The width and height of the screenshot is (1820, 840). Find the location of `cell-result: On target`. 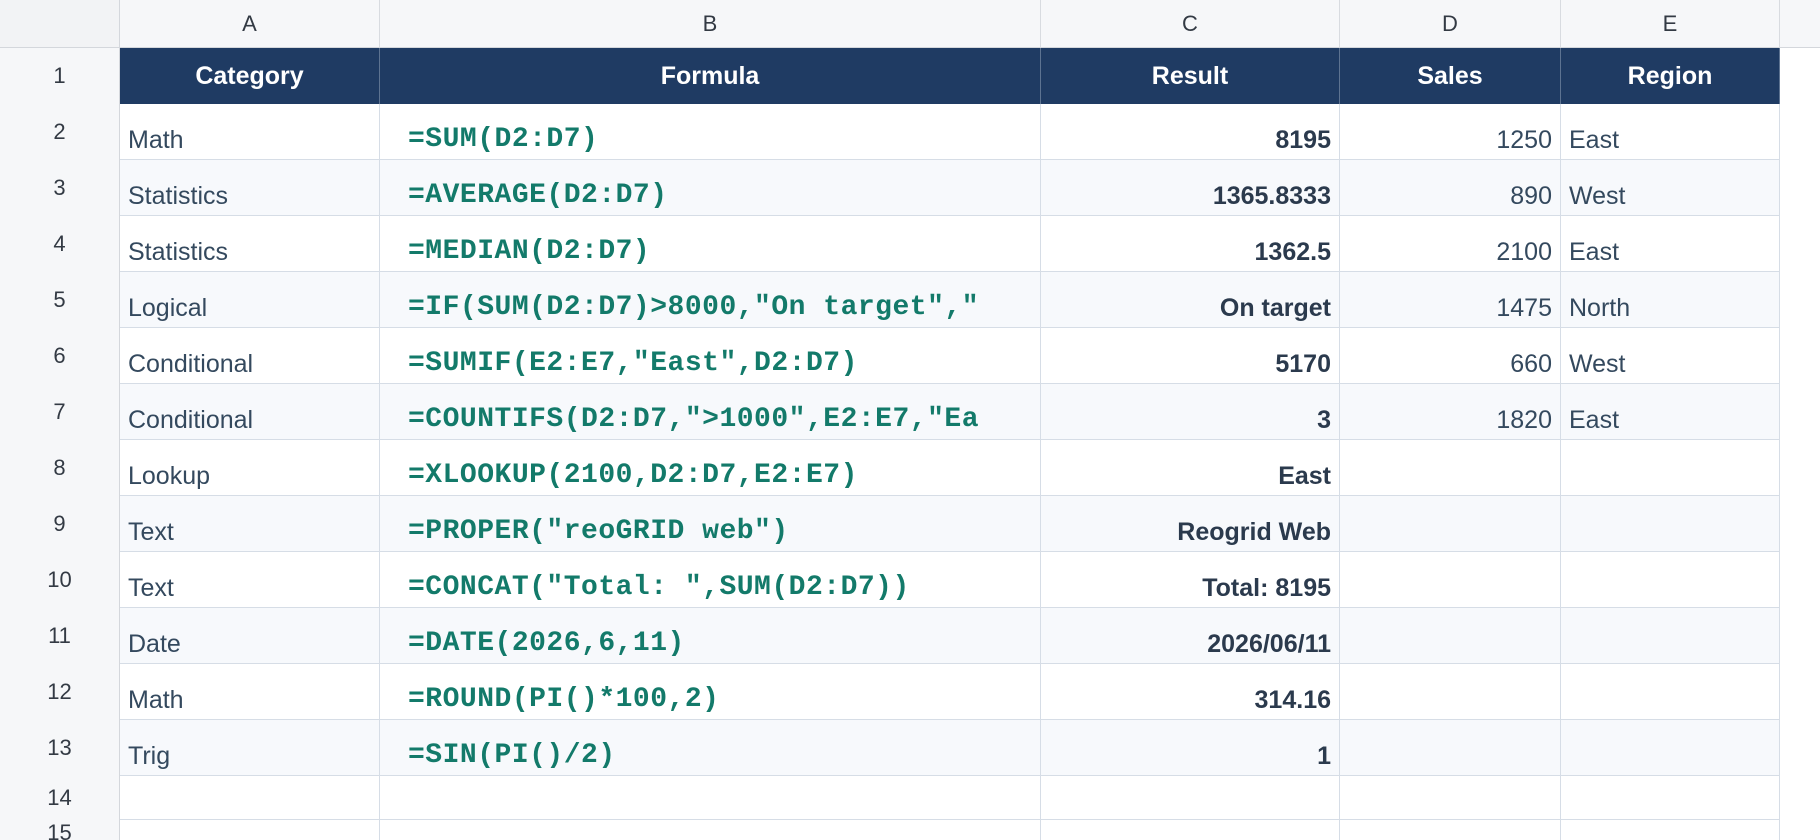

cell-result: On target is located at coordinates (1190, 300).